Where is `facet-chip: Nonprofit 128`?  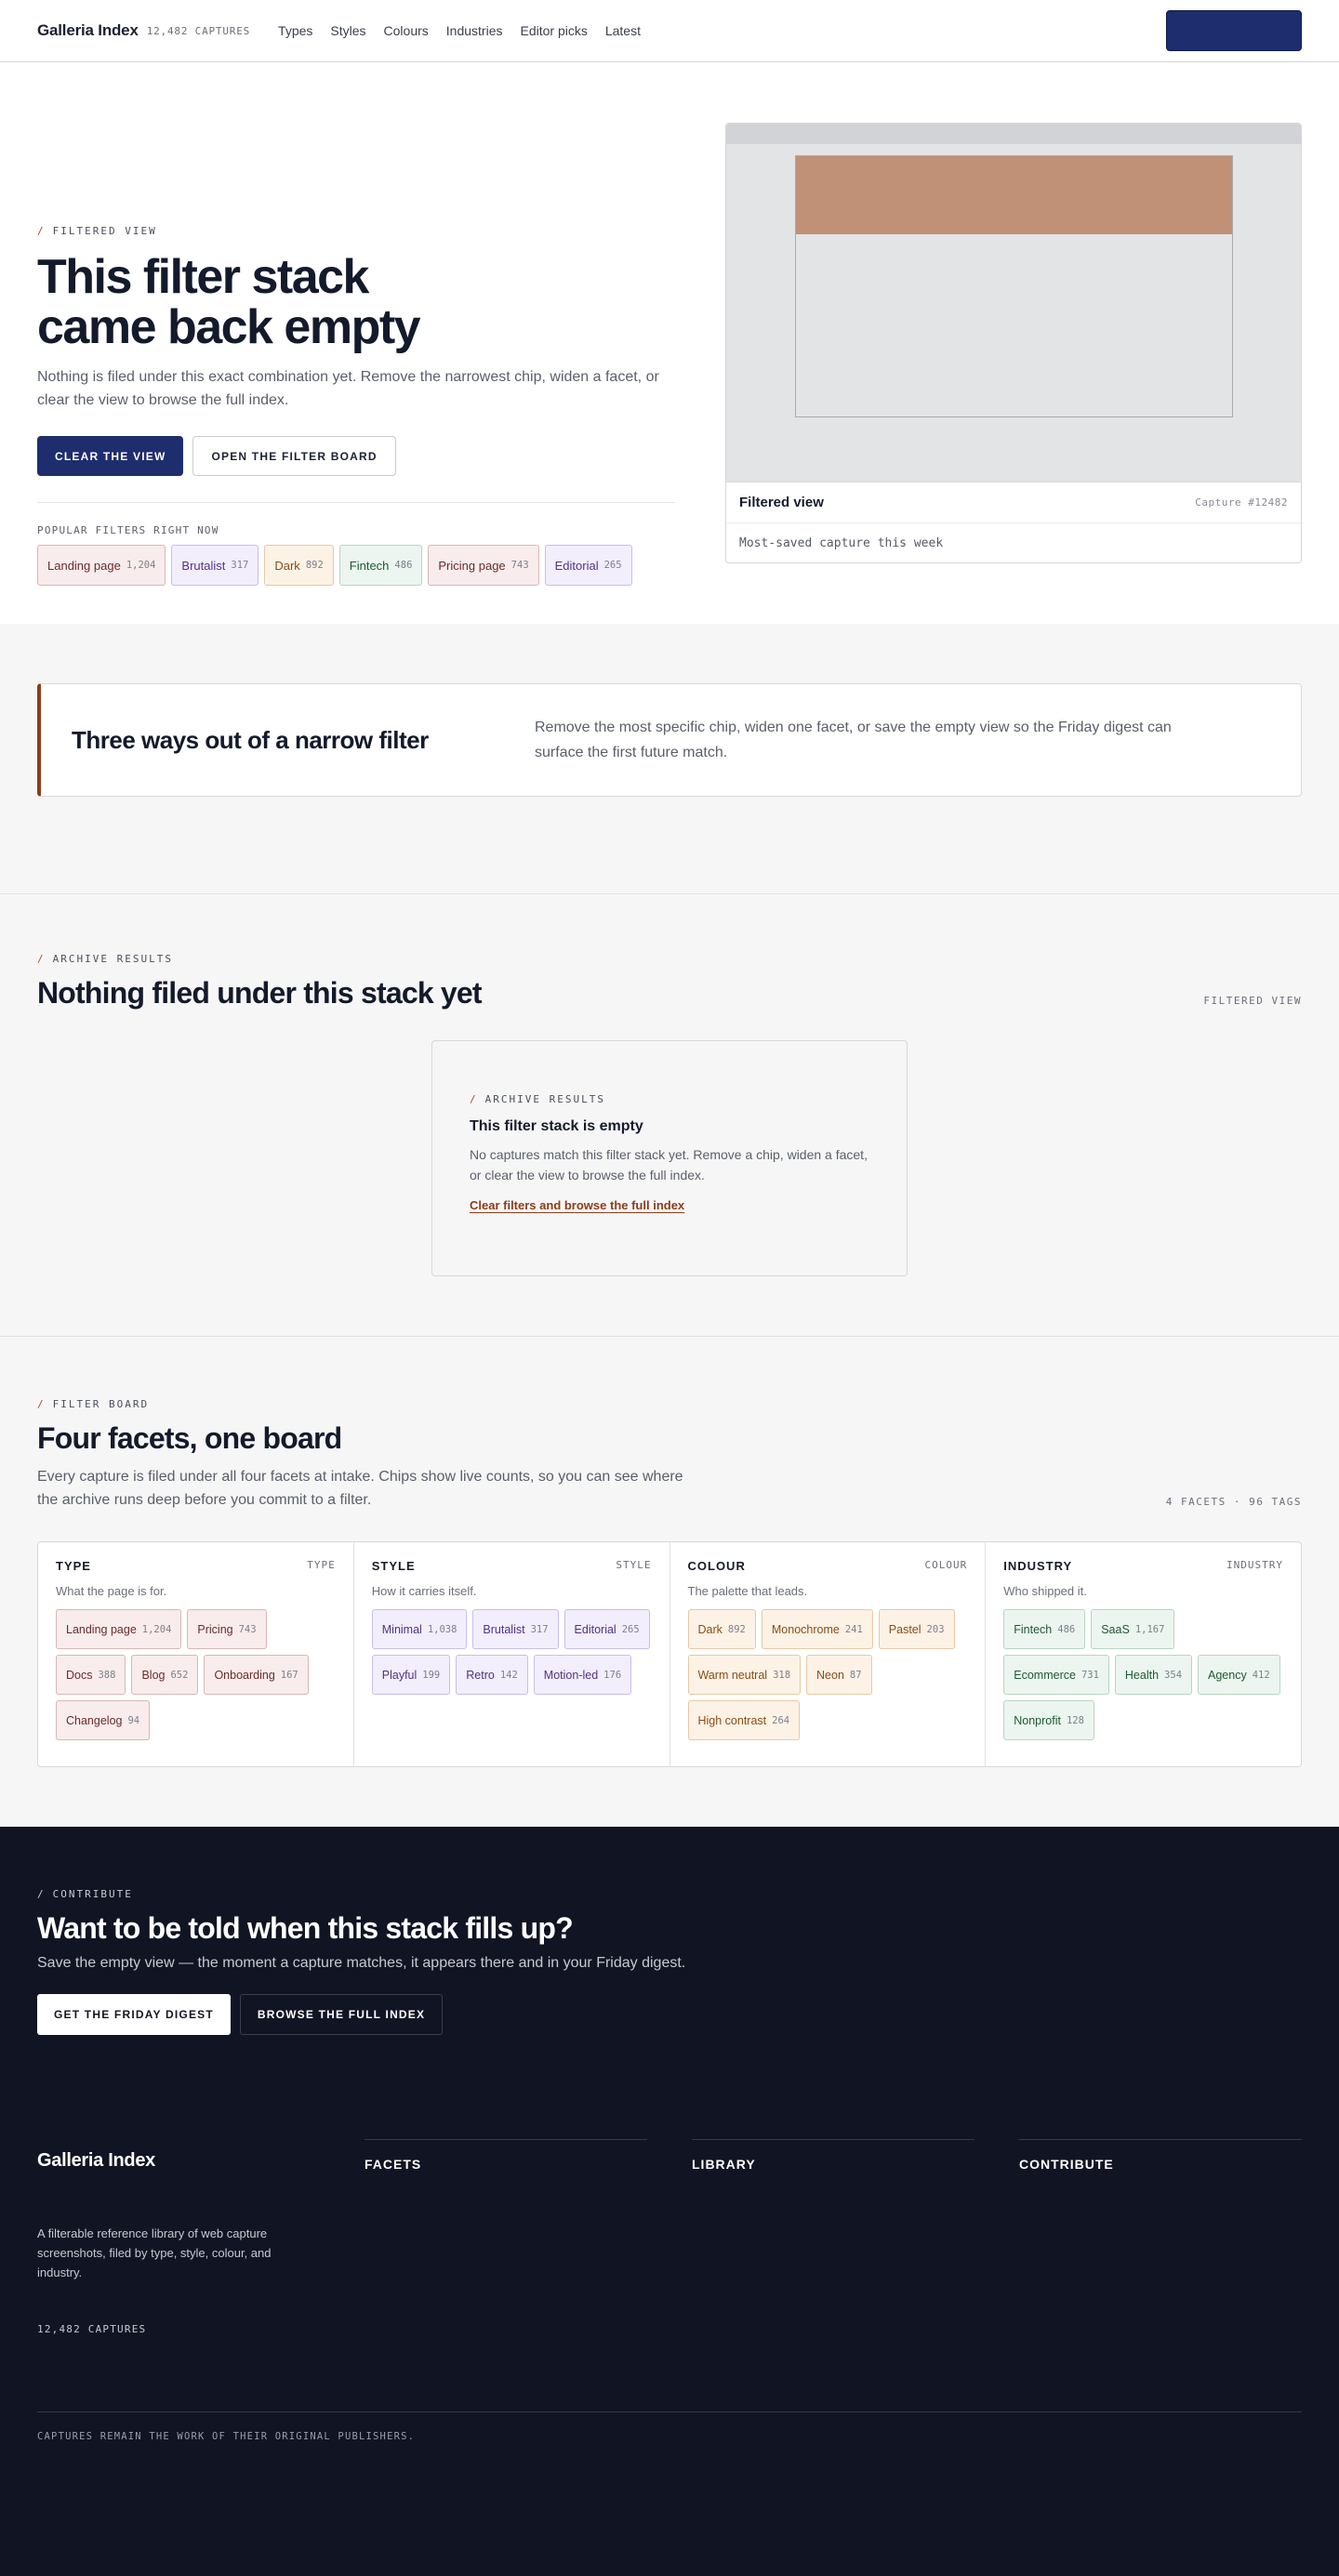 facet-chip: Nonprofit 128 is located at coordinates (1048, 1720).